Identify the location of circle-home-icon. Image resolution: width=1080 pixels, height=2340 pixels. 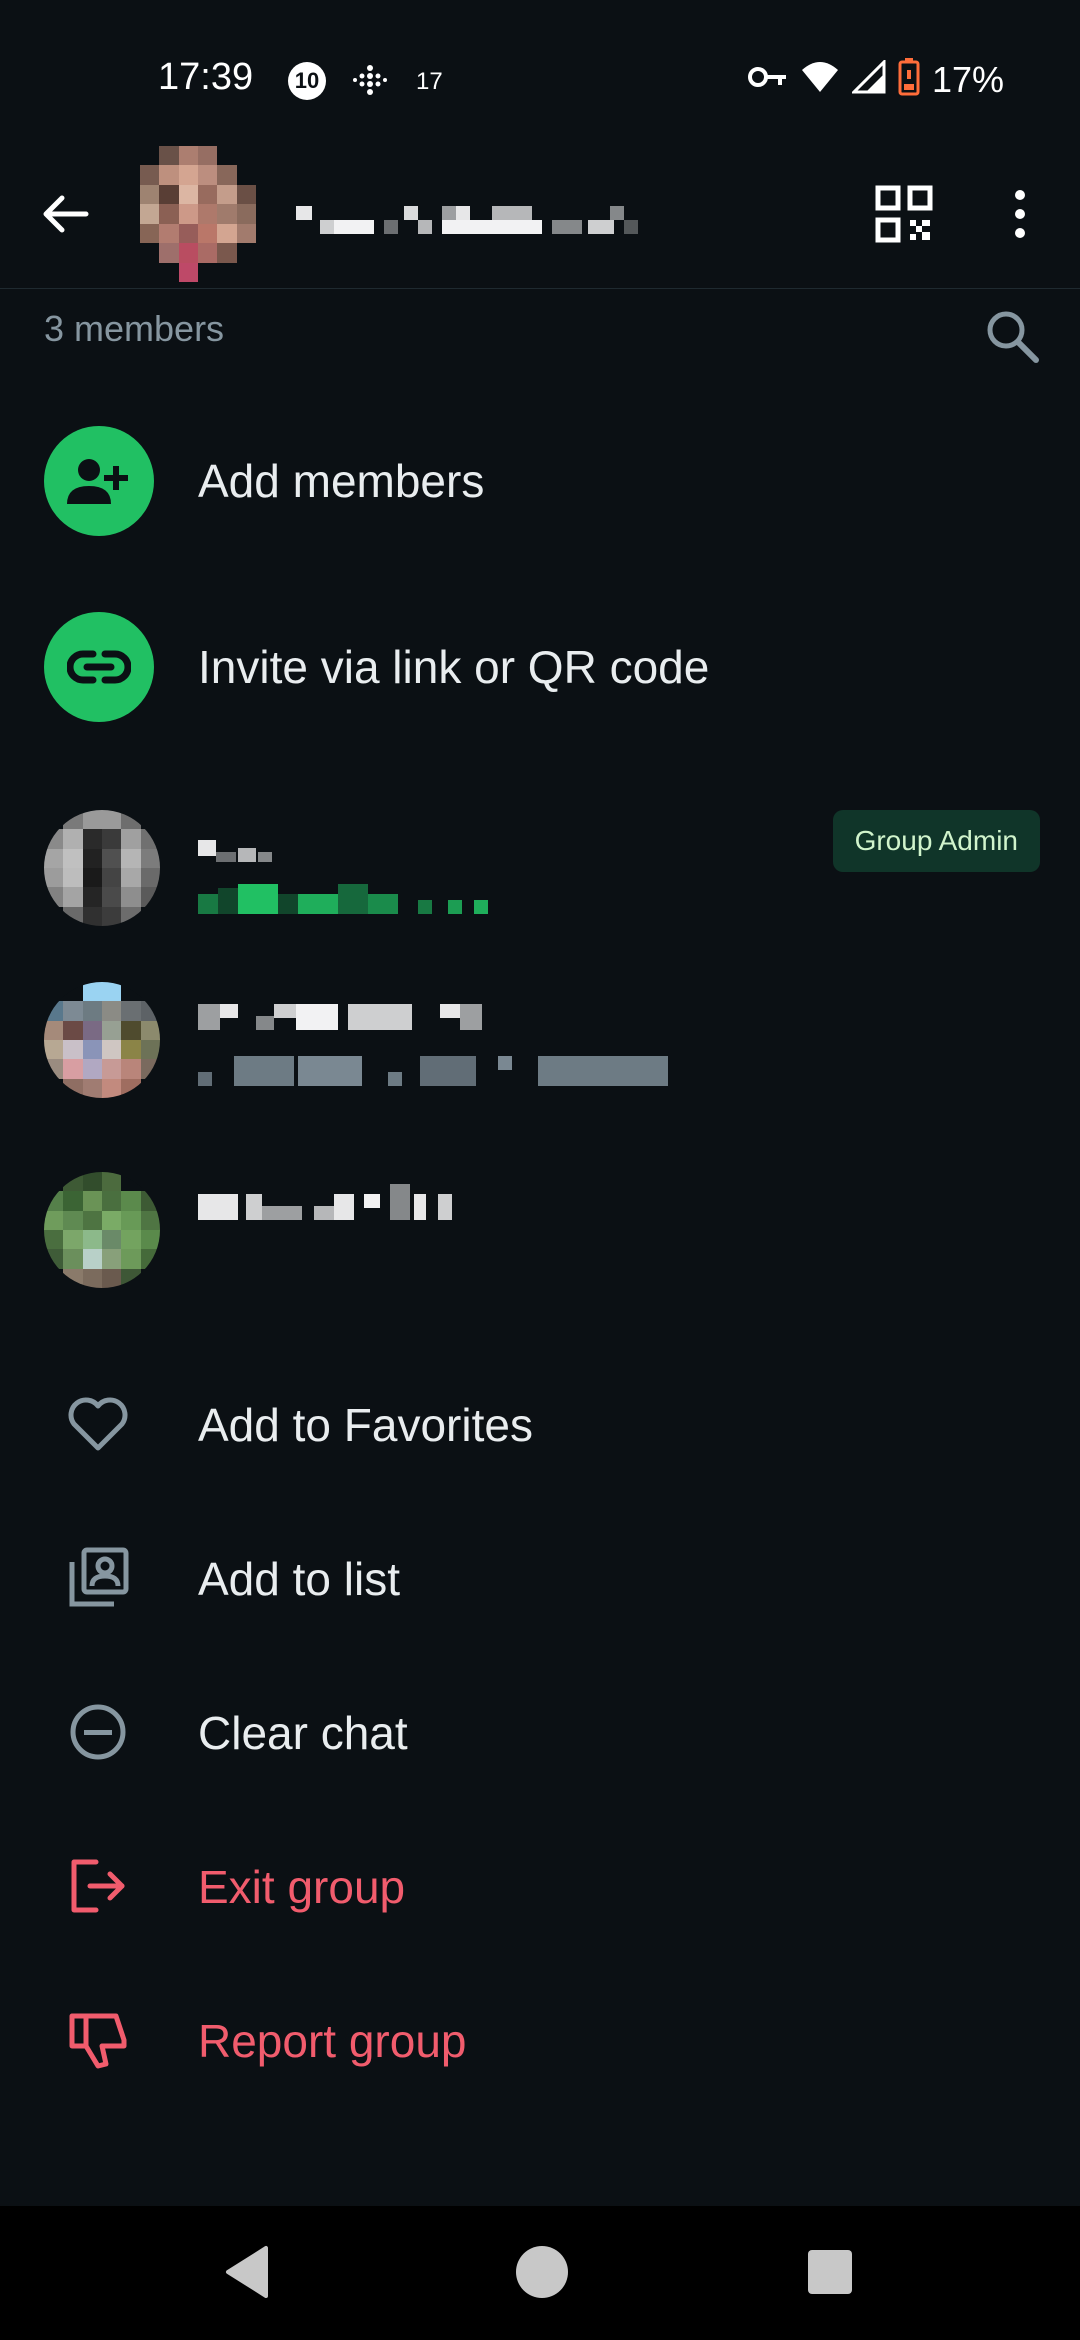
(542, 2272).